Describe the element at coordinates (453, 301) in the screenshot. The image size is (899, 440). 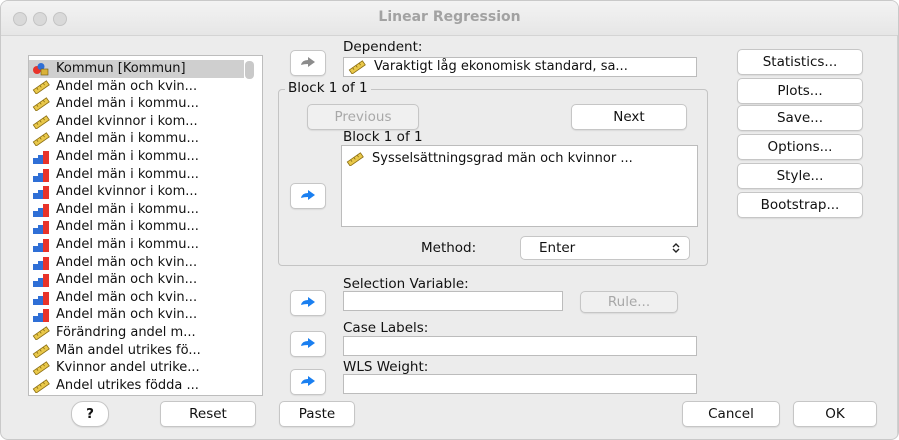
I see `selection-variable-field` at that location.